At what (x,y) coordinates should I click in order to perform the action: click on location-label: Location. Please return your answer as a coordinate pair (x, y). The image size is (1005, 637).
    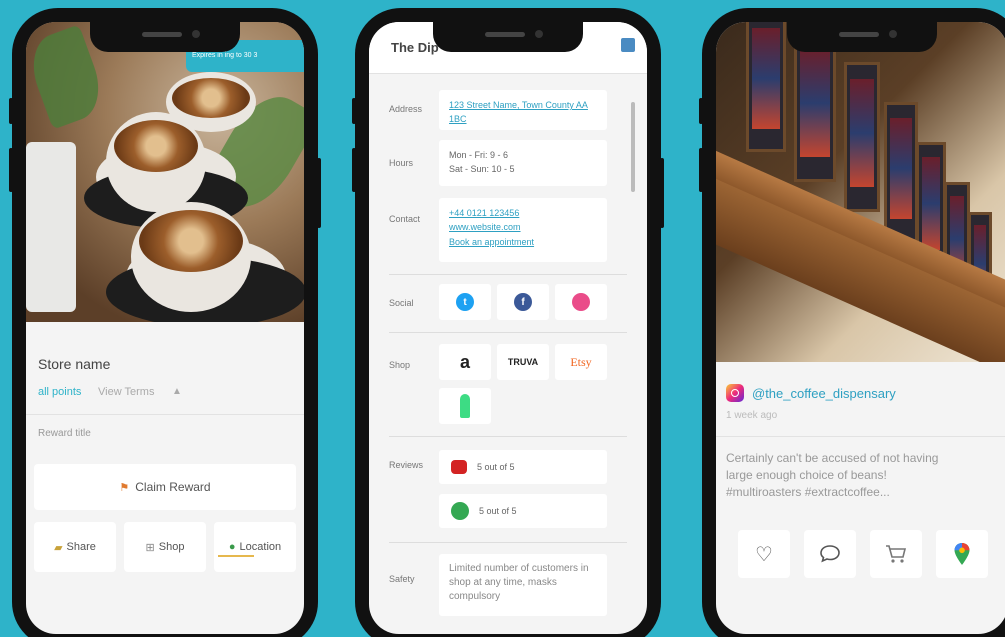
    Looking at the image, I should click on (260, 547).